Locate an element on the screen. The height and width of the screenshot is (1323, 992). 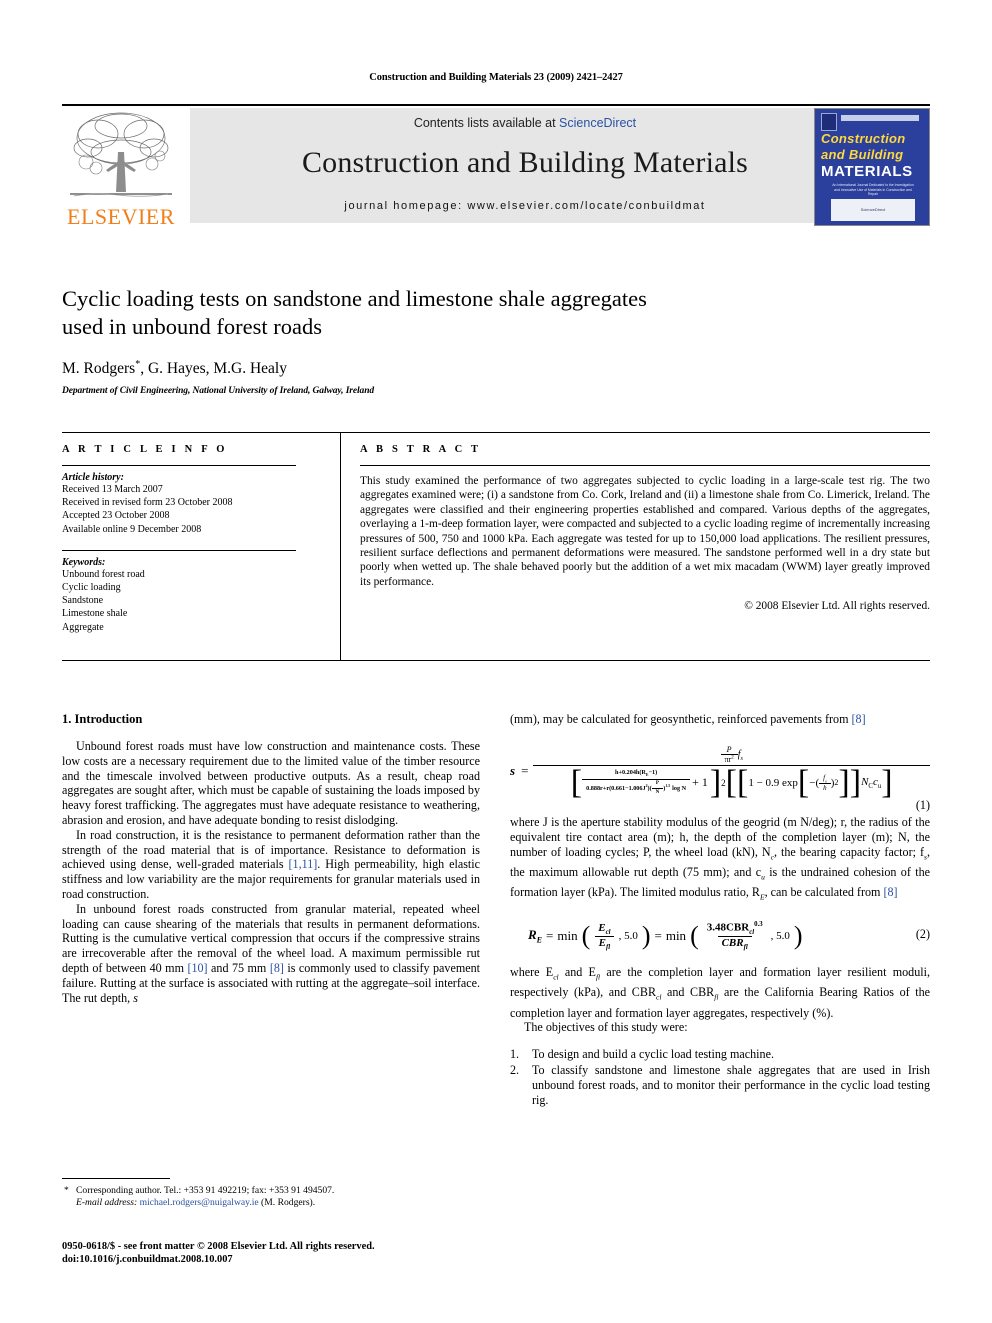
eq1-exp-bracket-close: ] is located at coordinates (844, 783).